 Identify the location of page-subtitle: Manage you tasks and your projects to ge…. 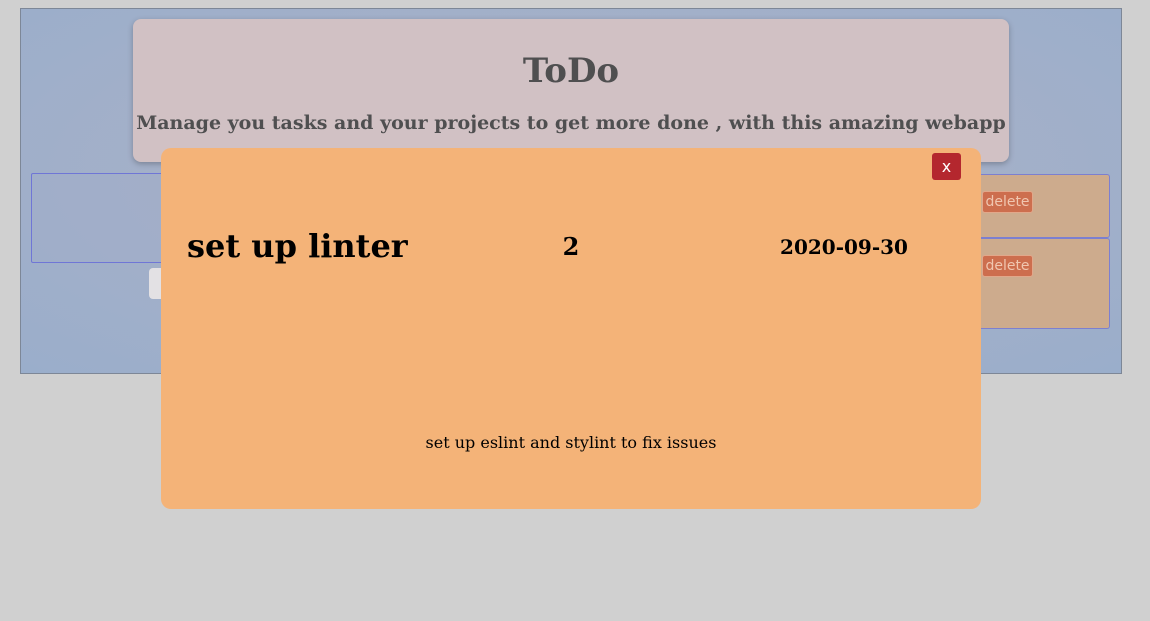
(571, 123).